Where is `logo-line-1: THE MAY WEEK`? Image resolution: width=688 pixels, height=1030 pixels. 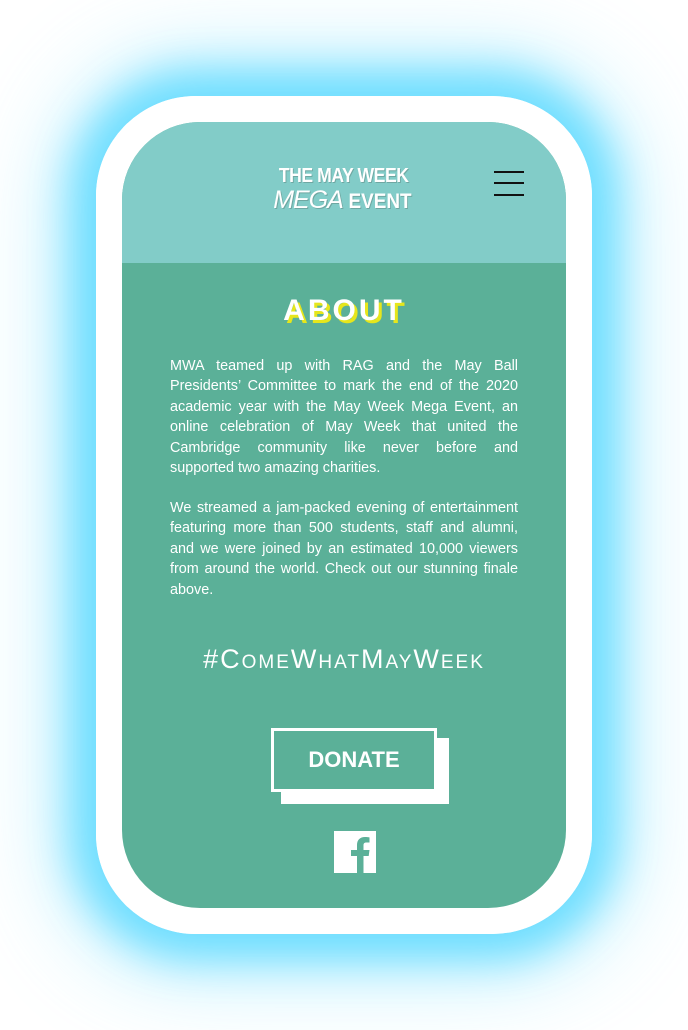
logo-line-1: THE MAY WEEK is located at coordinates (344, 175).